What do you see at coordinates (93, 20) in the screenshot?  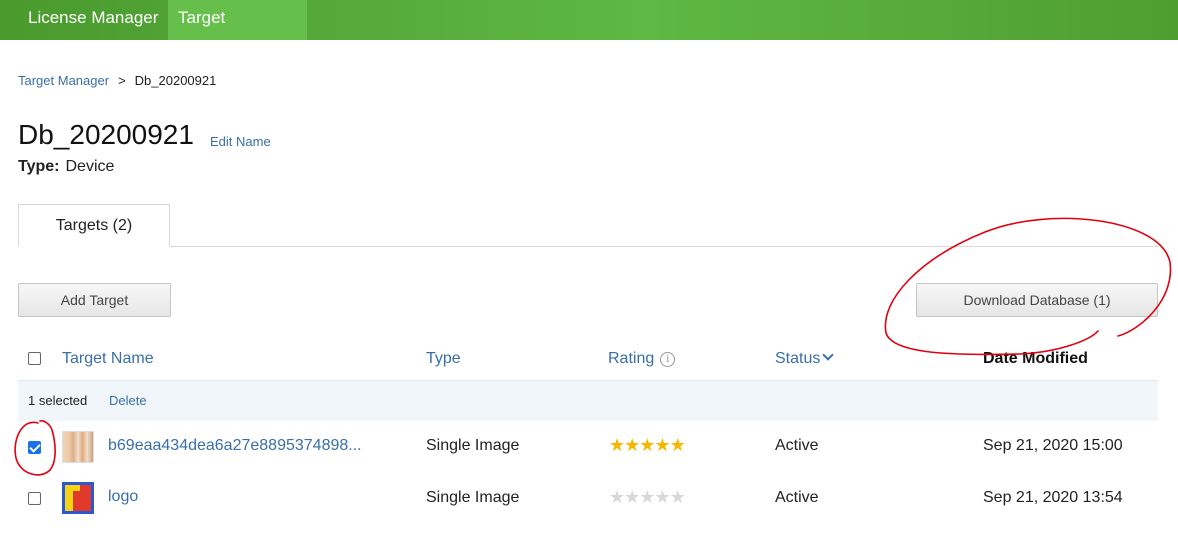 I see `nav-license-manager: License Manager` at bounding box center [93, 20].